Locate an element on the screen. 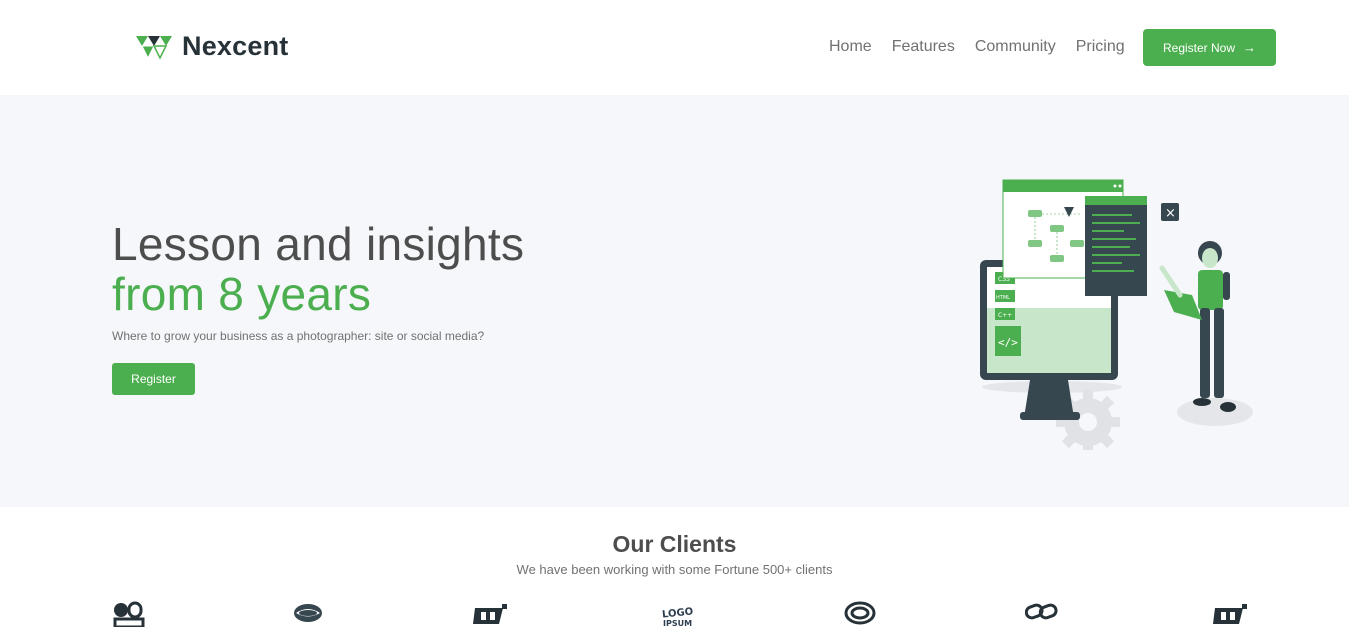 The height and width of the screenshot is (627, 1349). client-logo-2-icon is located at coordinates (308, 613).